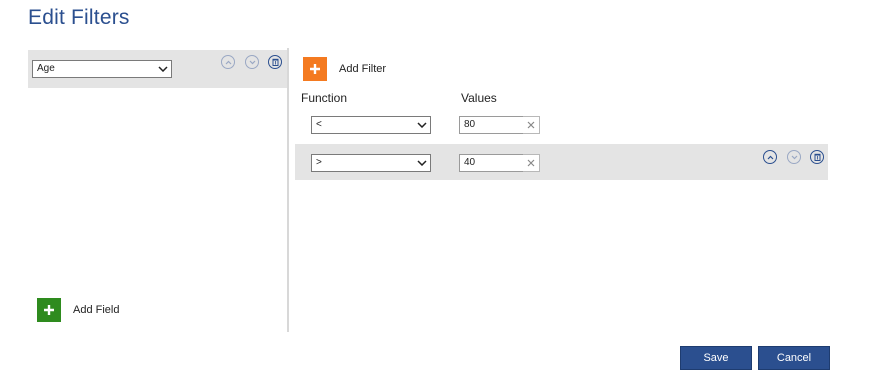  I want to click on cancel-button: Cancel, so click(794, 358).